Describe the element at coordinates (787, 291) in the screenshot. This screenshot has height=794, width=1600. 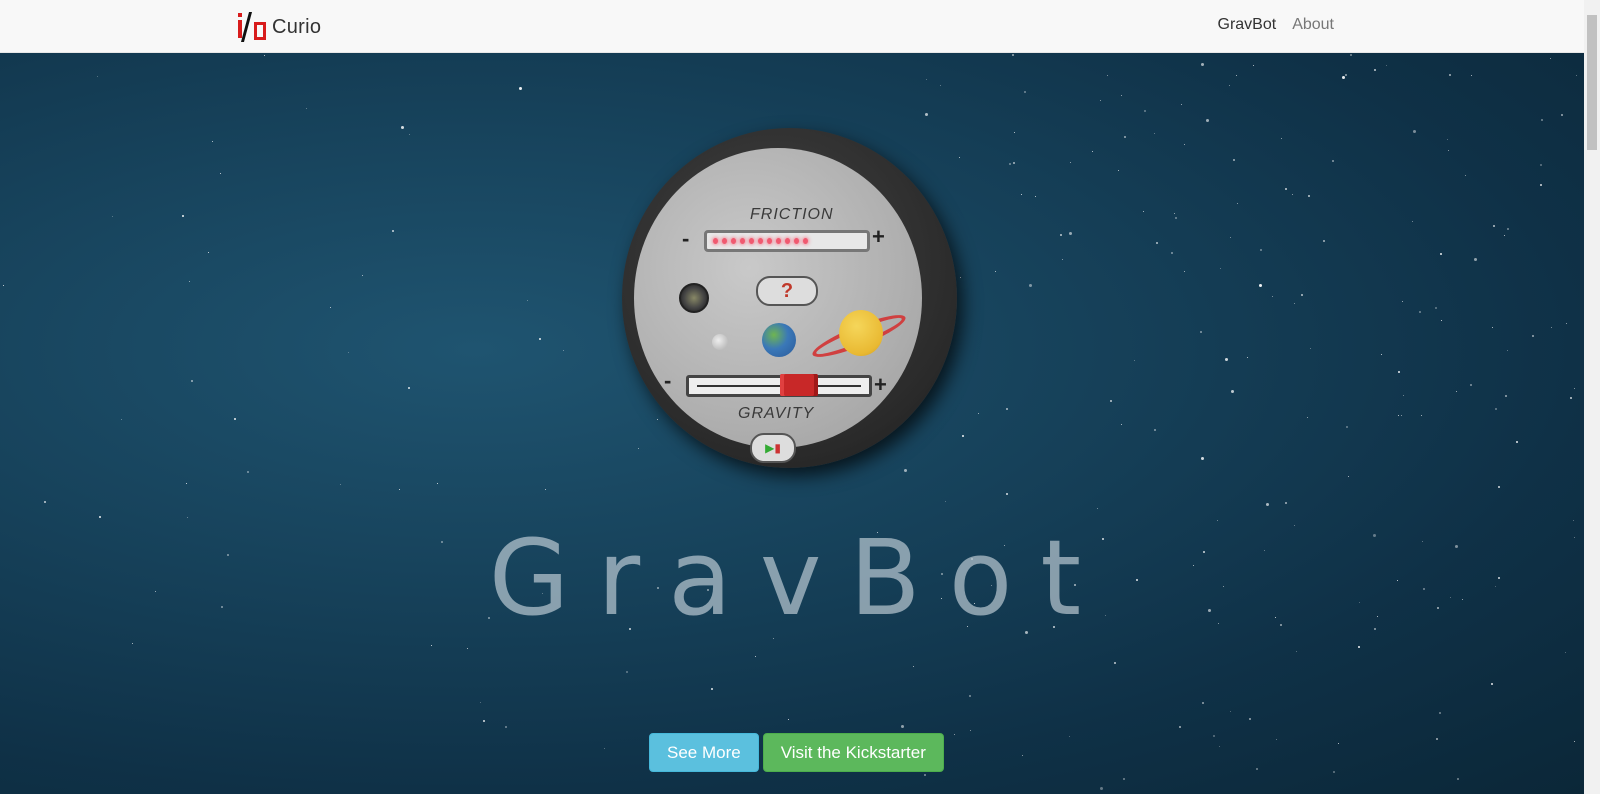
I see `question-button: ?` at that location.